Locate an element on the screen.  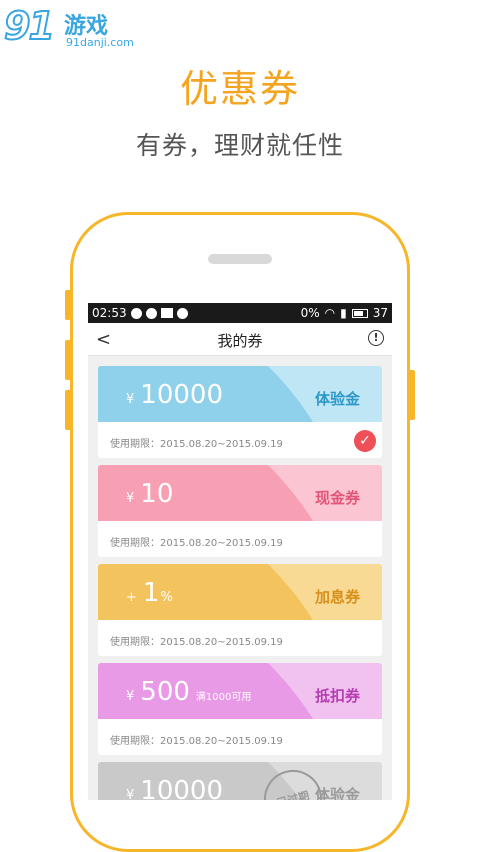
coupon-card: ¥10000 体验金 已过期 is located at coordinates (240, 781).